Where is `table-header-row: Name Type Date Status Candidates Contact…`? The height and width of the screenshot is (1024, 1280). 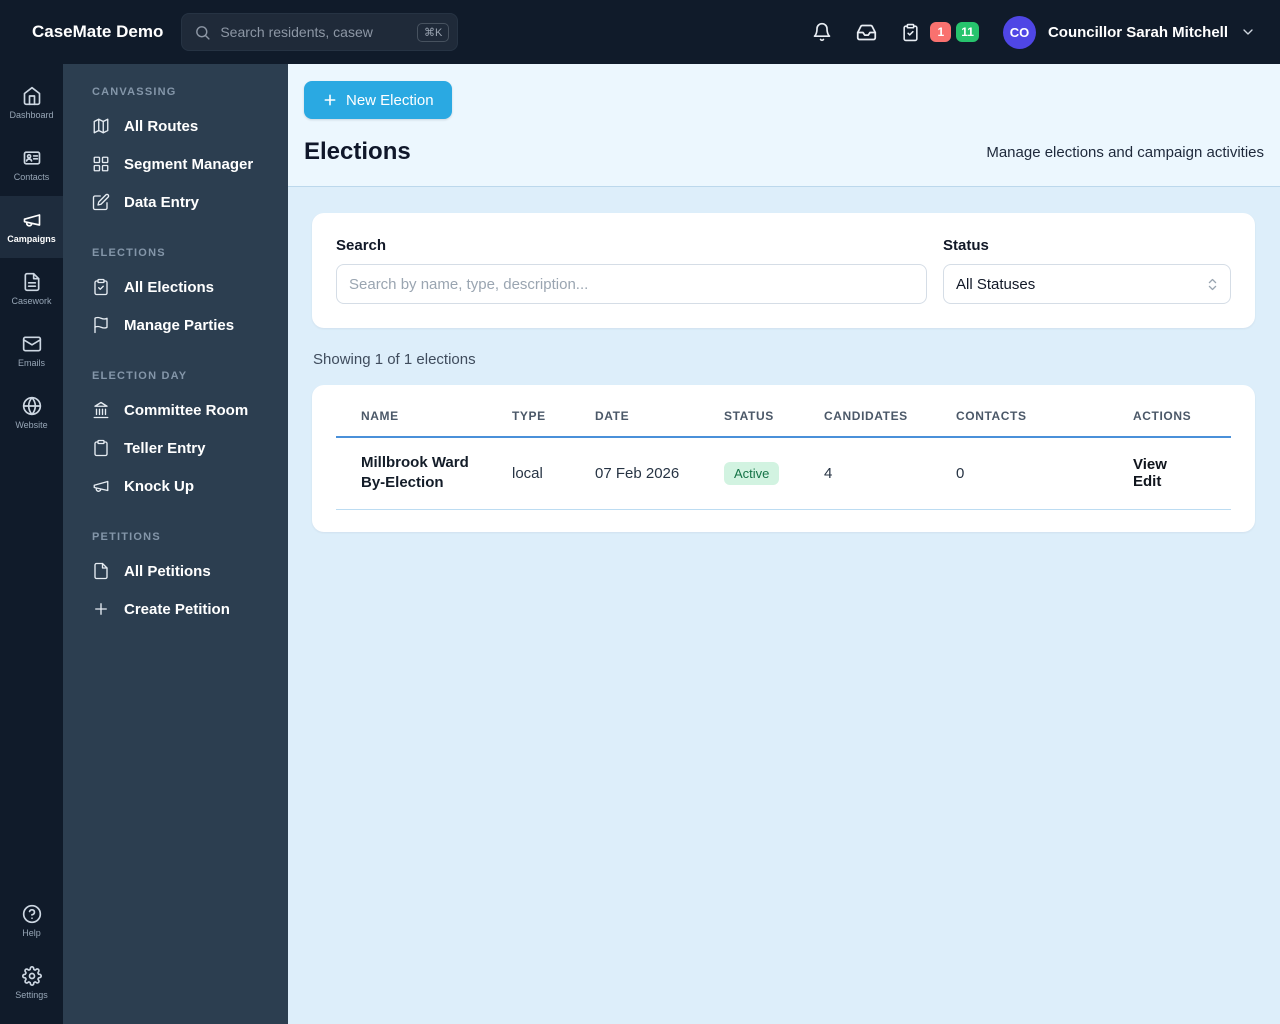 table-header-row: Name Type Date Status Candidates Contact… is located at coordinates (783, 414).